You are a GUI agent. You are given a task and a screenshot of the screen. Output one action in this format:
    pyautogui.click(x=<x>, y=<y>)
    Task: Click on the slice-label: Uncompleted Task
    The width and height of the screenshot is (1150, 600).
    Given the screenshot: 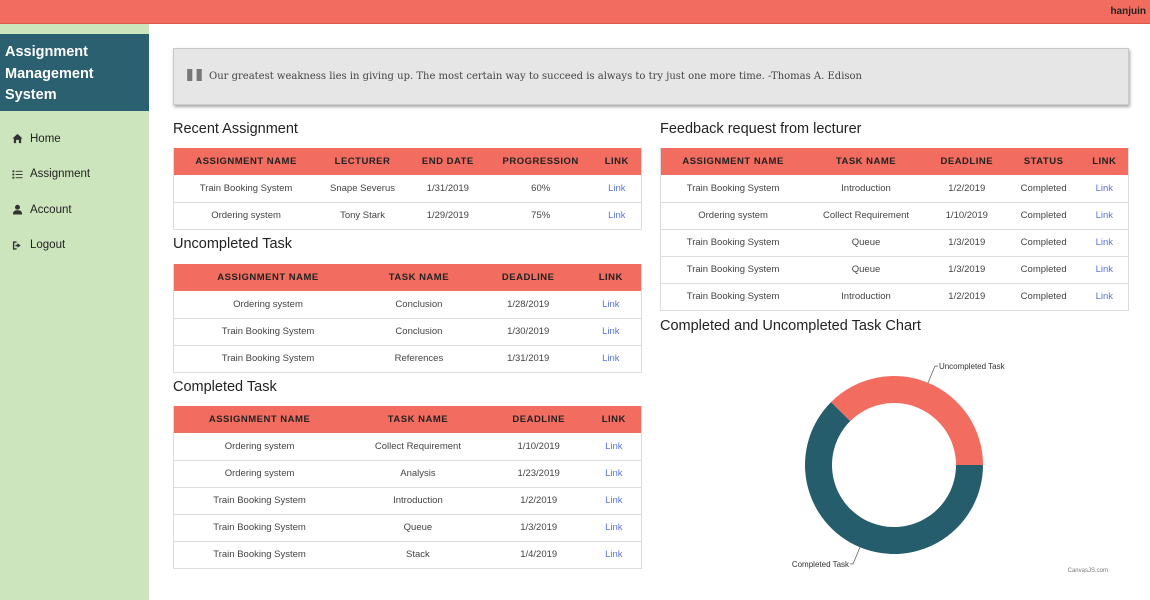 What is the action you would take?
    pyautogui.click(x=972, y=366)
    